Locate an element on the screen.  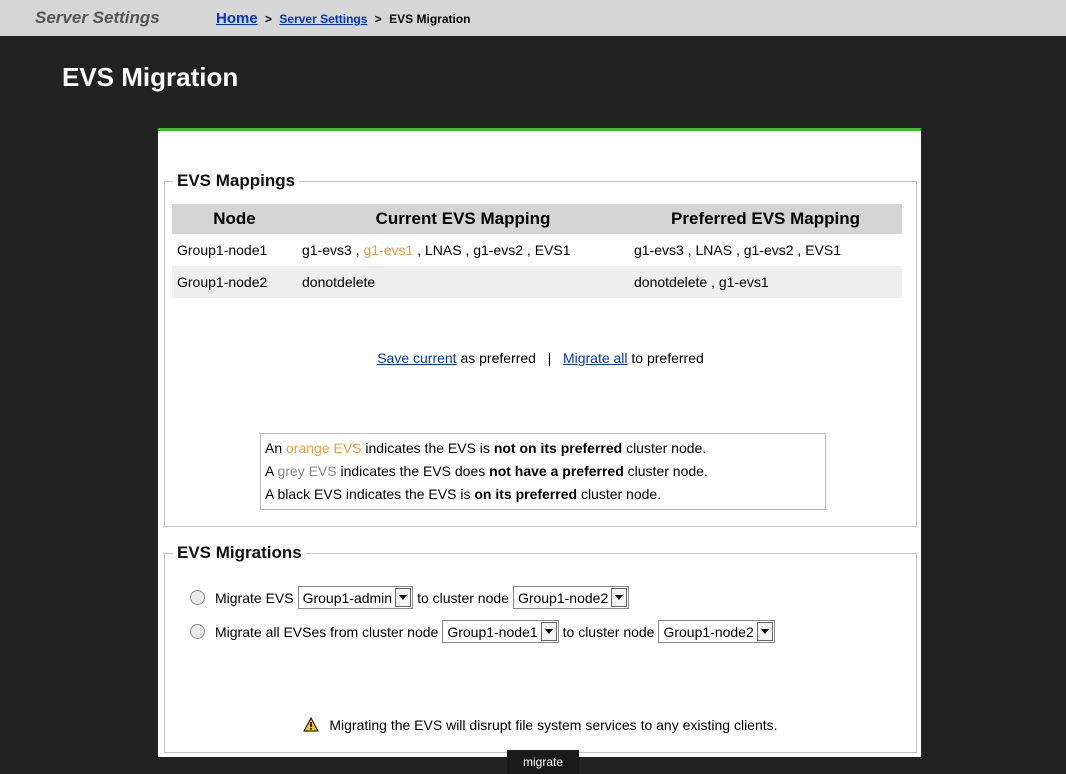
breadcrumb: Home > Server Settings > EVS Migration is located at coordinates (343, 18).